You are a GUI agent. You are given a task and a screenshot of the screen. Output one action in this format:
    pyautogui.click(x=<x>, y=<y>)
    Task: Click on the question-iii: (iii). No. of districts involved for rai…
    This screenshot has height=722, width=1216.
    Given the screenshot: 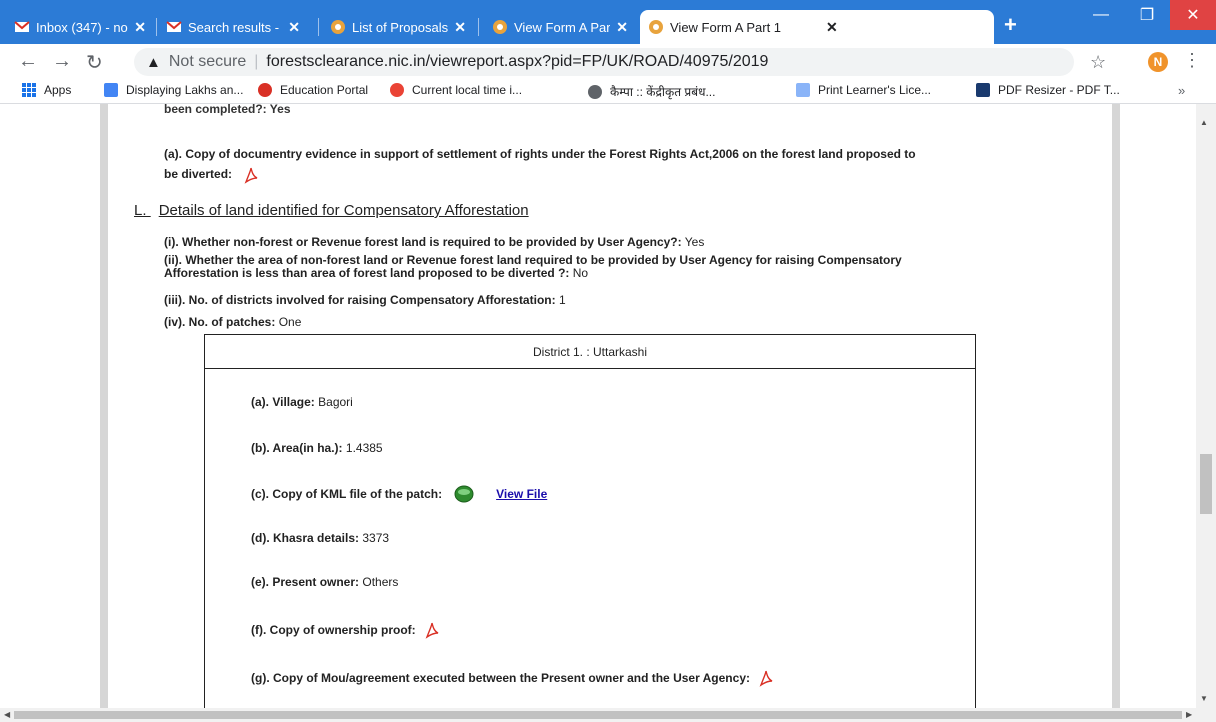 What is the action you would take?
    pyautogui.click(x=365, y=300)
    